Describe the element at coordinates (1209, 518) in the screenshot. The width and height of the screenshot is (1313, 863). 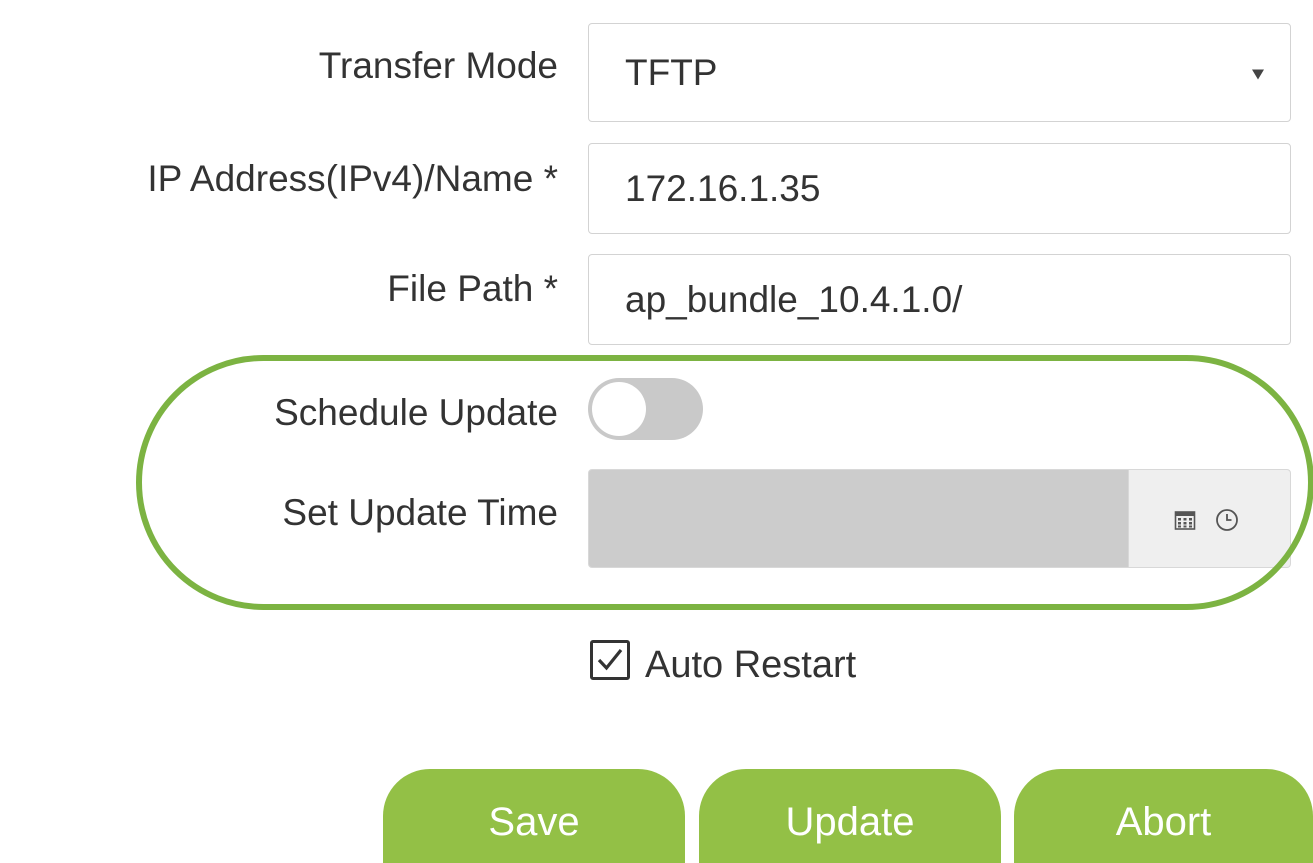
I see `datetime-picker-addon` at that location.